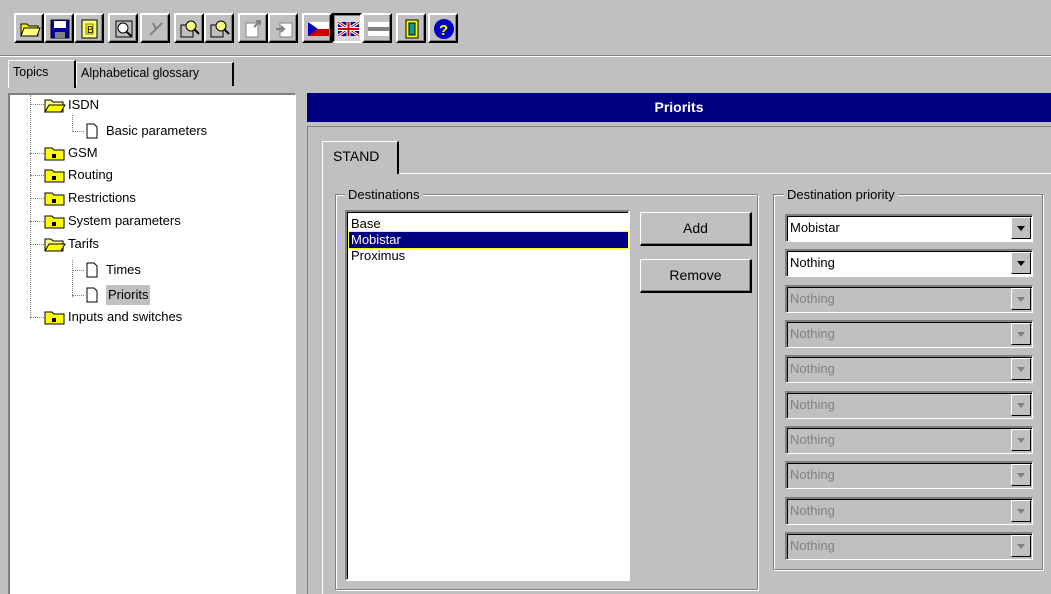 Image resolution: width=1051 pixels, height=594 pixels. What do you see at coordinates (347, 28) in the screenshot?
I see `uk-flag-icon` at bounding box center [347, 28].